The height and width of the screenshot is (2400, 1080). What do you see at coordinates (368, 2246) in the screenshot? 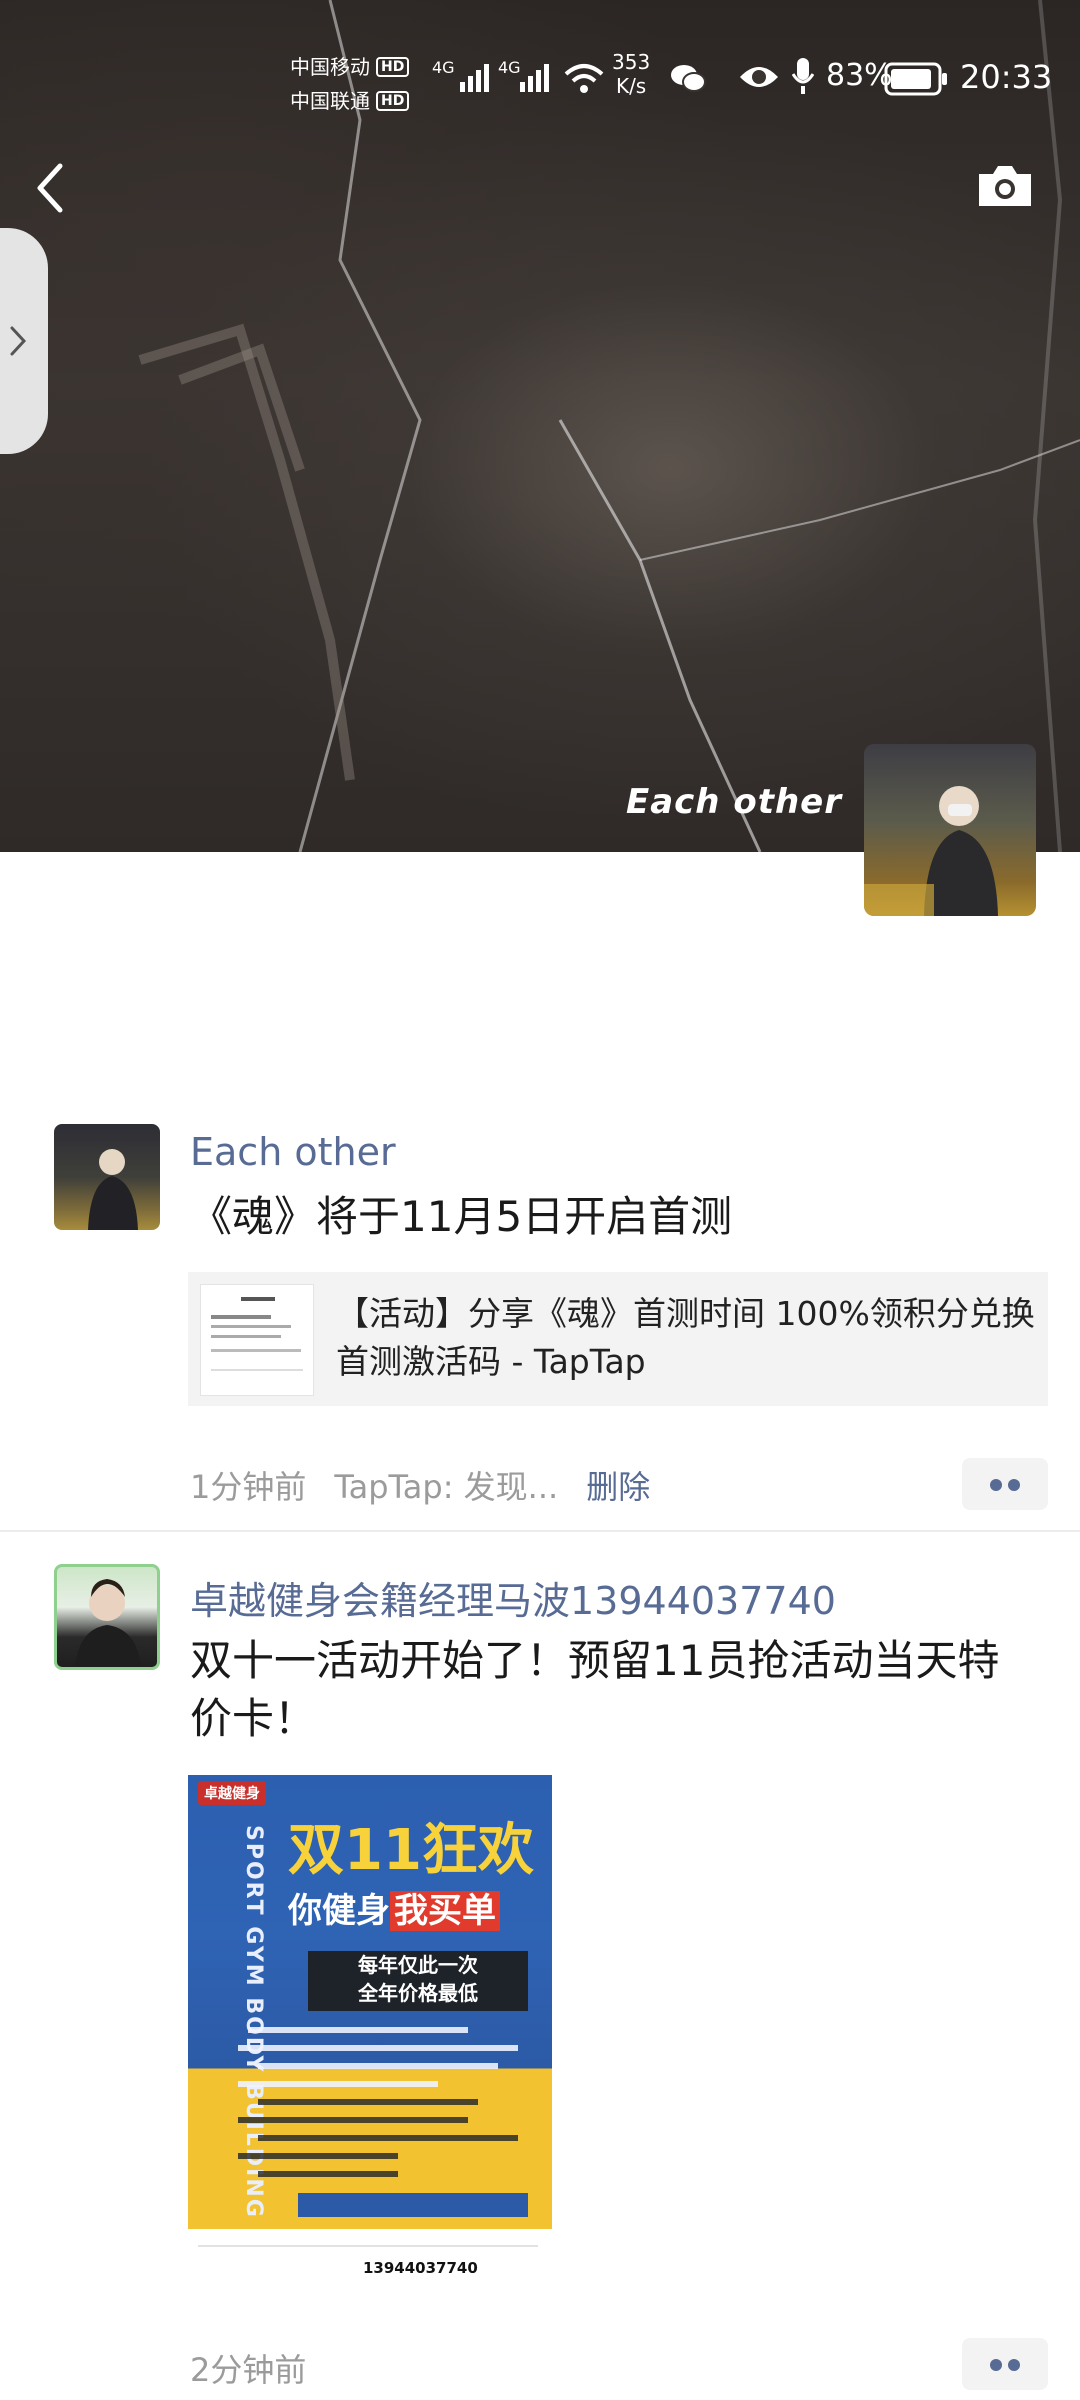
I see `poster-footer-rule` at bounding box center [368, 2246].